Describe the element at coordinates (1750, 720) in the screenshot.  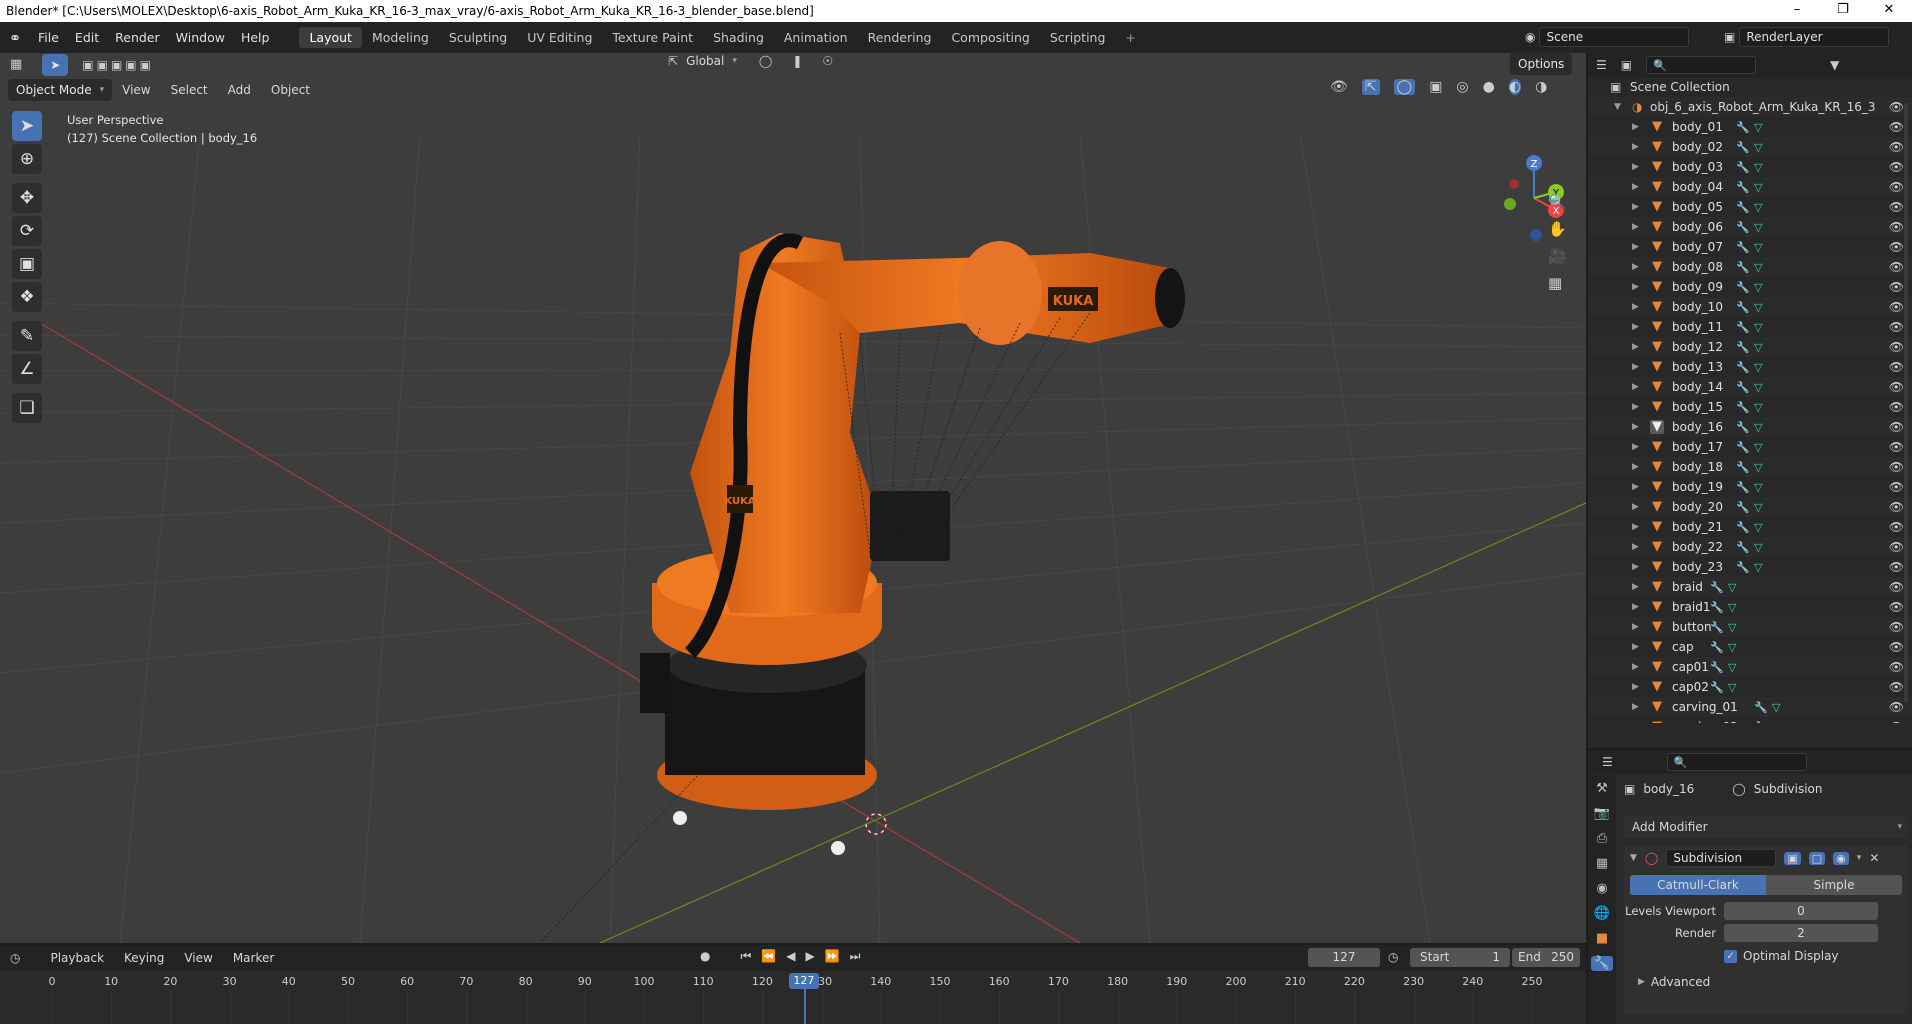
I see `outliner-item: ▶ ▼ carving_02 🔧 ▽ 👁` at that location.